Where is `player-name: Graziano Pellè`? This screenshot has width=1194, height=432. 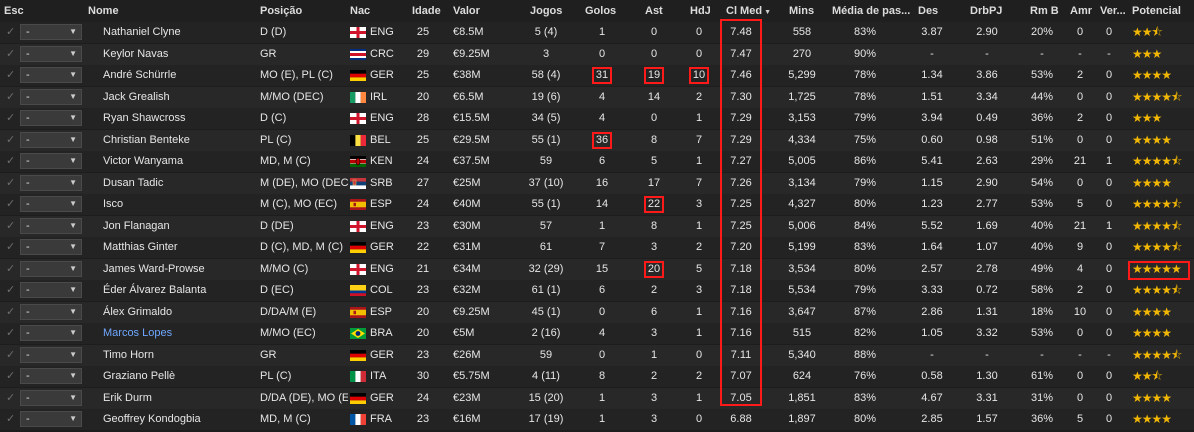
player-name: Graziano Pellè is located at coordinates (178, 376).